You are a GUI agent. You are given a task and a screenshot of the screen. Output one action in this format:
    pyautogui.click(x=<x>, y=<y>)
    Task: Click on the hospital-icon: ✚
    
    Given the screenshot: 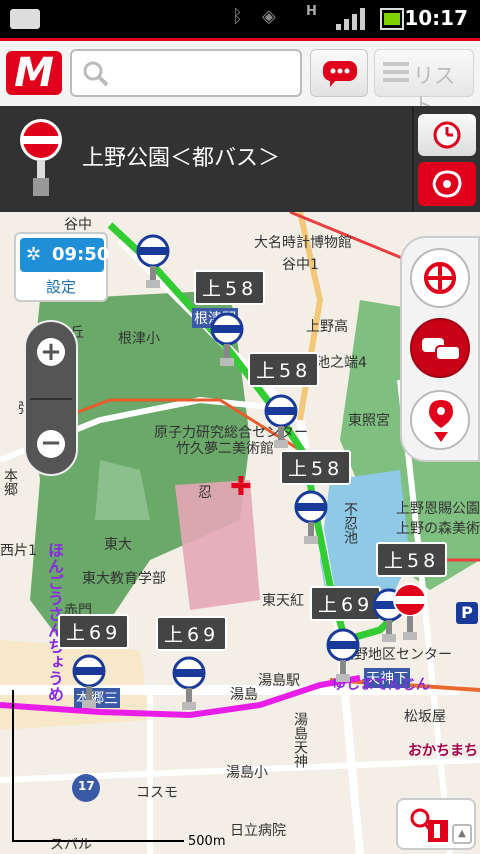 What is the action you would take?
    pyautogui.click(x=241, y=487)
    